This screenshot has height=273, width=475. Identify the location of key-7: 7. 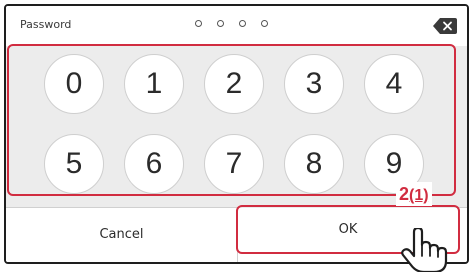
(234, 164).